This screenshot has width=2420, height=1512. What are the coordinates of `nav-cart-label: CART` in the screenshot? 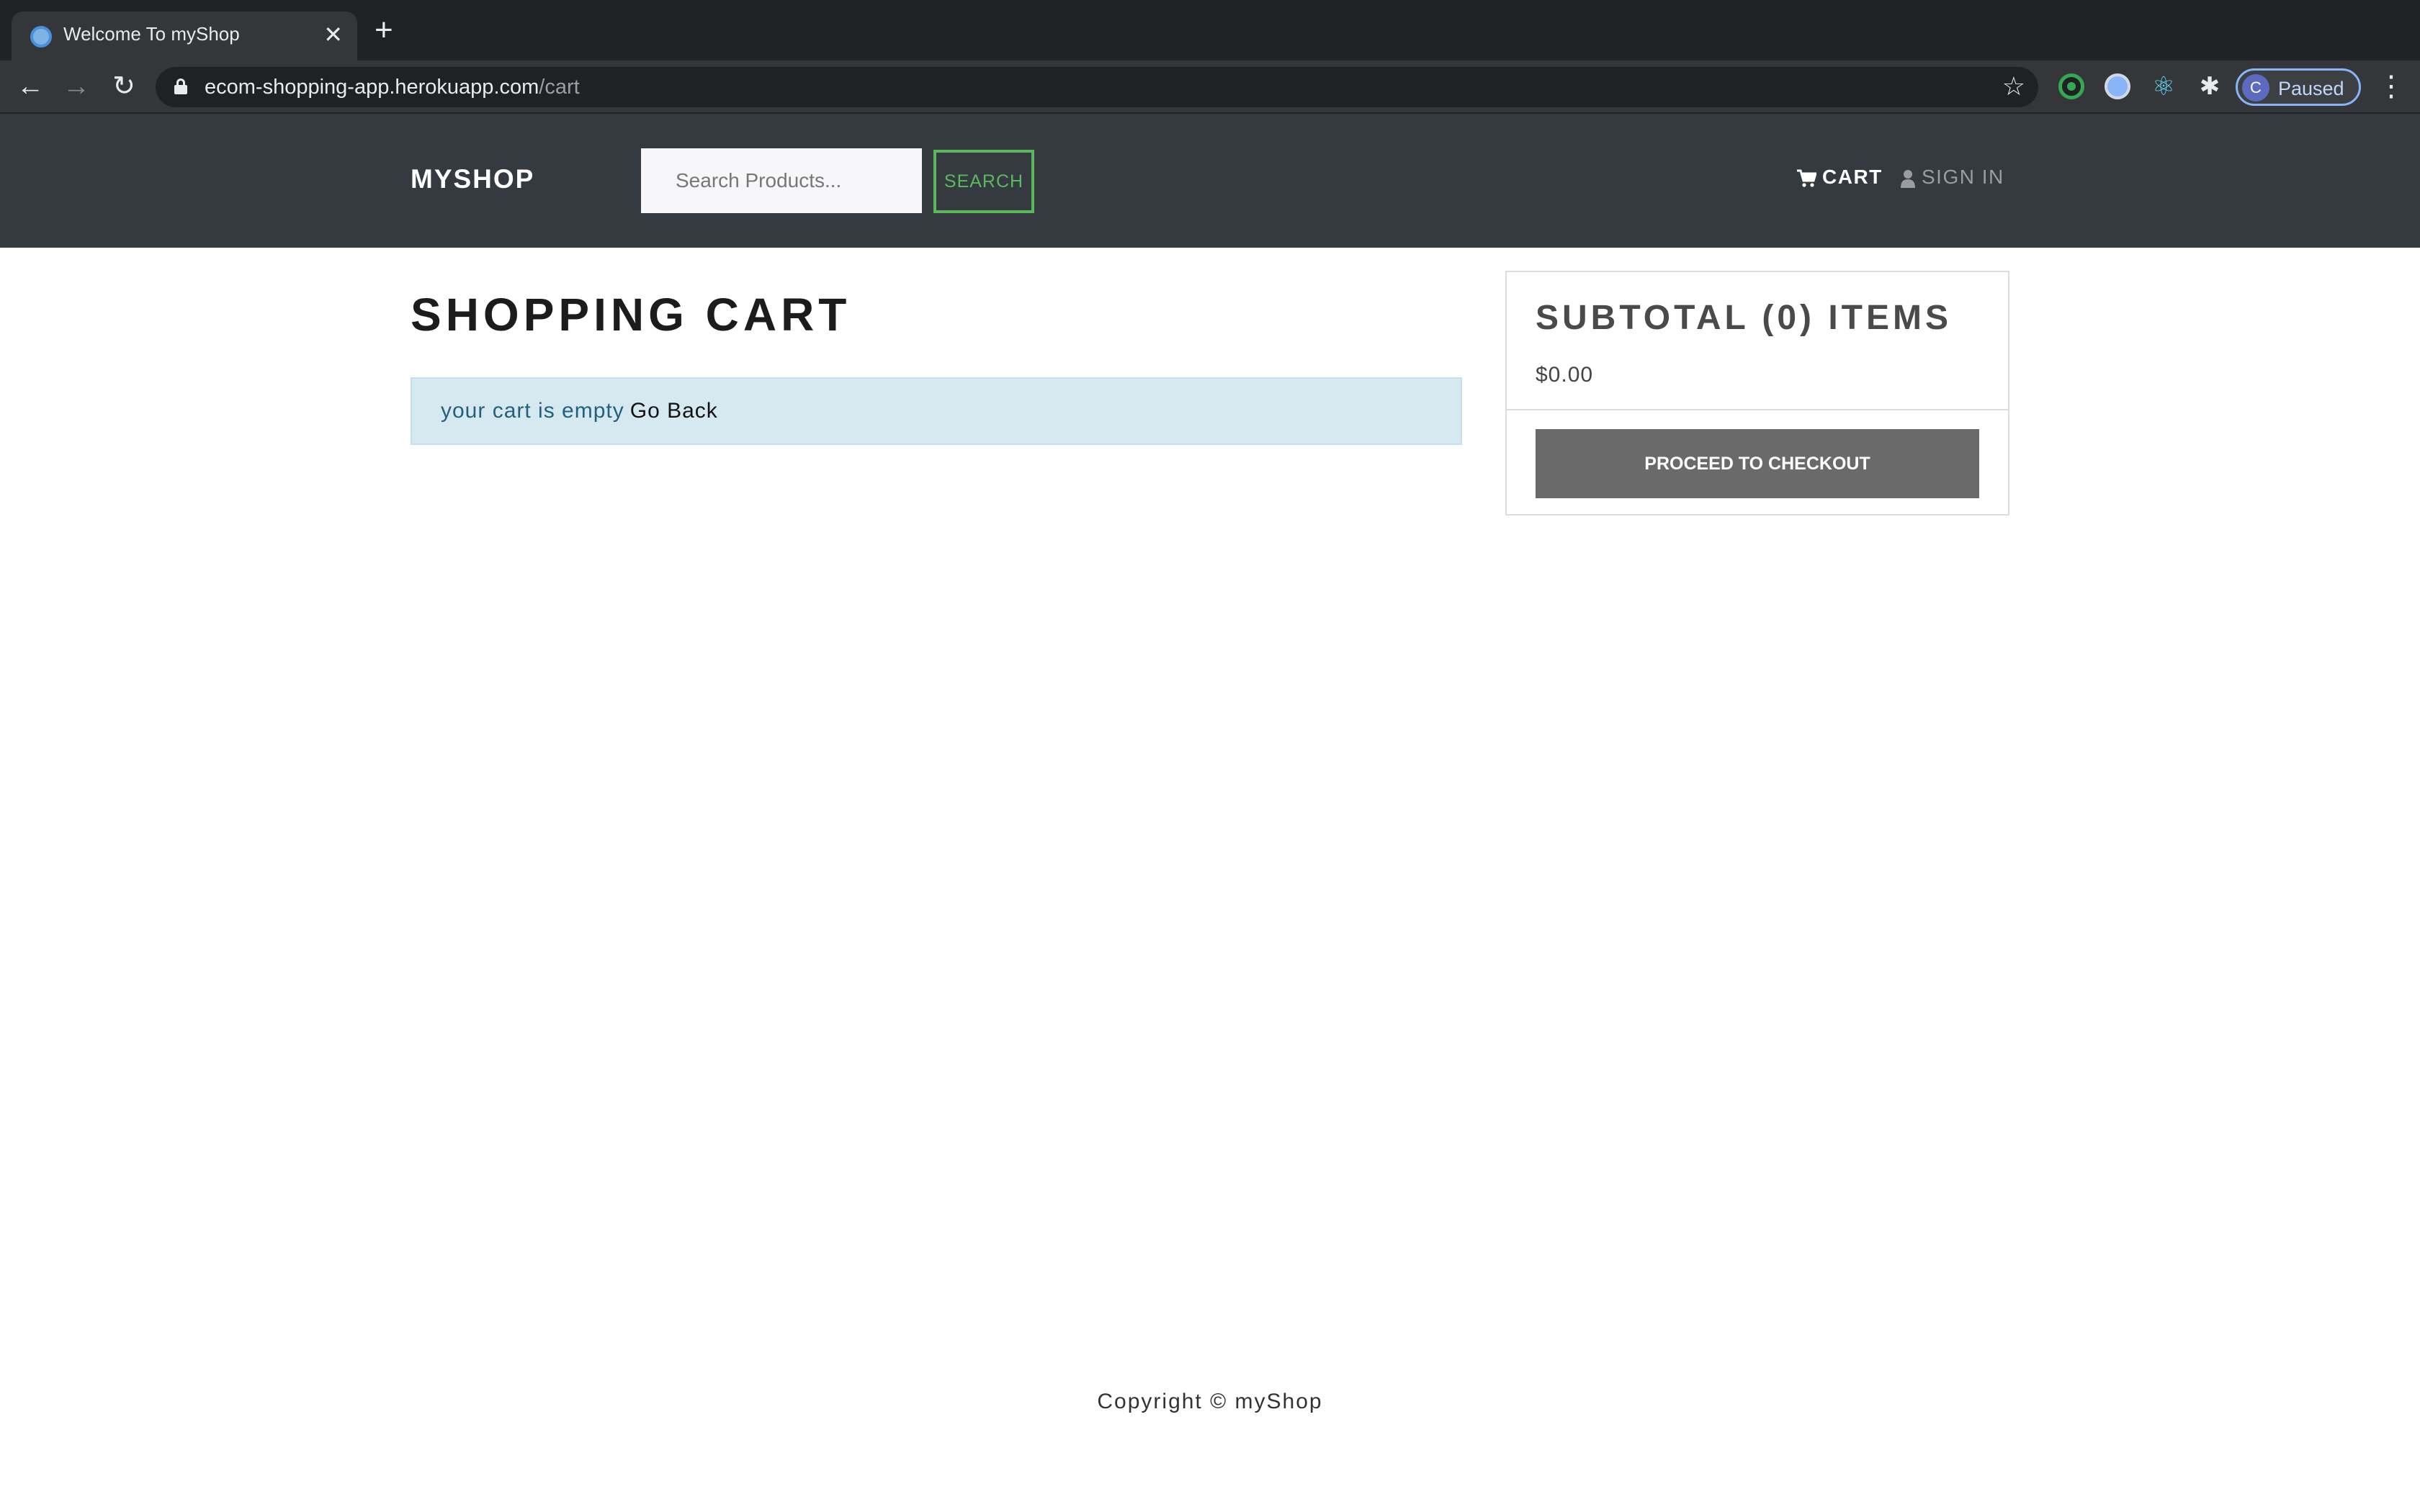 It's located at (1852, 177).